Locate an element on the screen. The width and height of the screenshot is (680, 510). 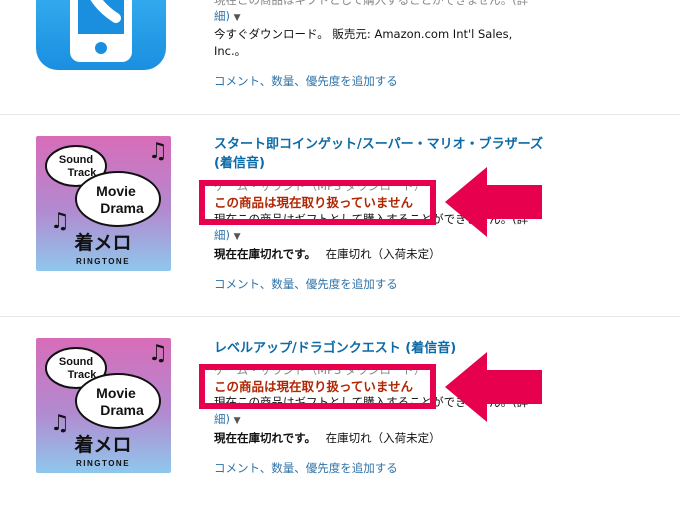
gift-notice: 現在この商品はギフトとして購入することができません。(詳 is located at coordinates (371, 3).